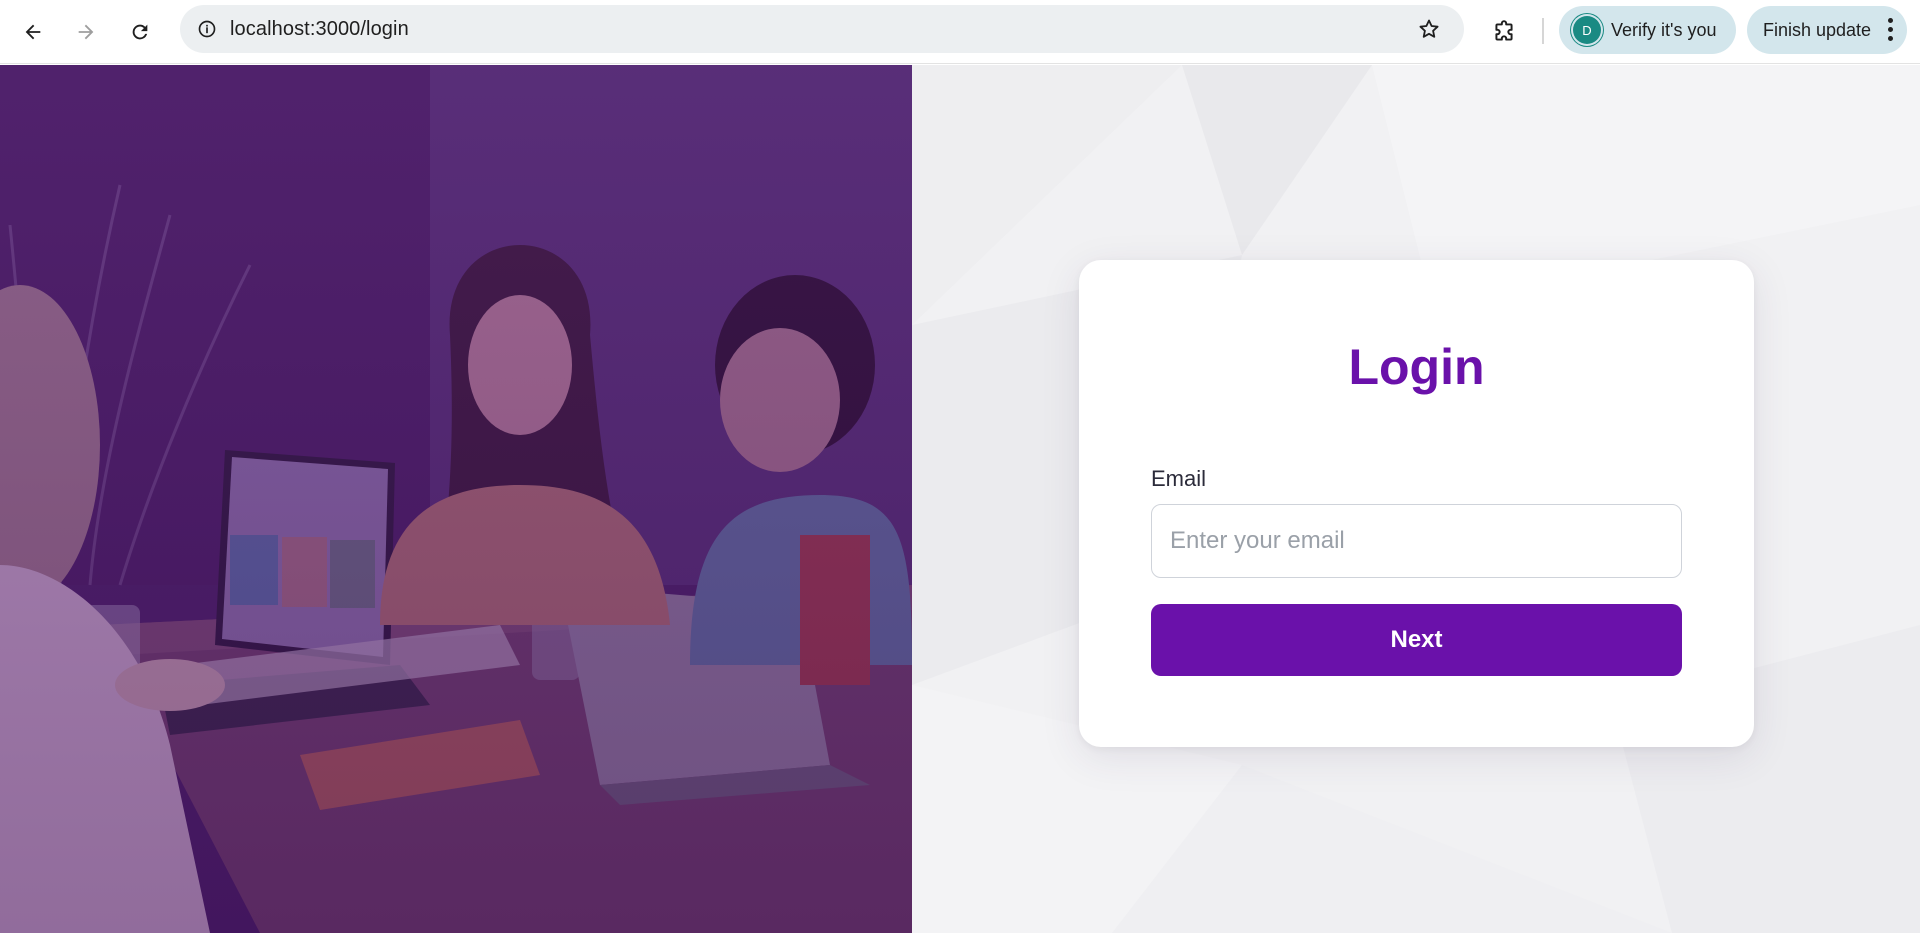 This screenshot has width=1920, height=933. I want to click on star-icon, so click(1429, 28).